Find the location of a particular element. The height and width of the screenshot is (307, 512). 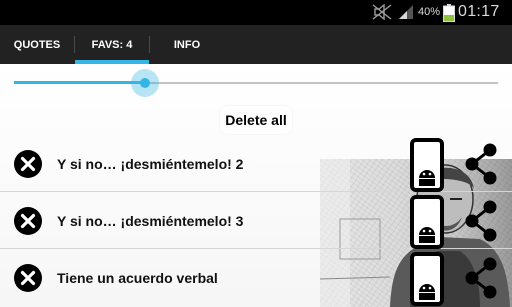

favorite-quote-text: Y si no… ¡desmiéntemelo! 2 is located at coordinates (150, 164).